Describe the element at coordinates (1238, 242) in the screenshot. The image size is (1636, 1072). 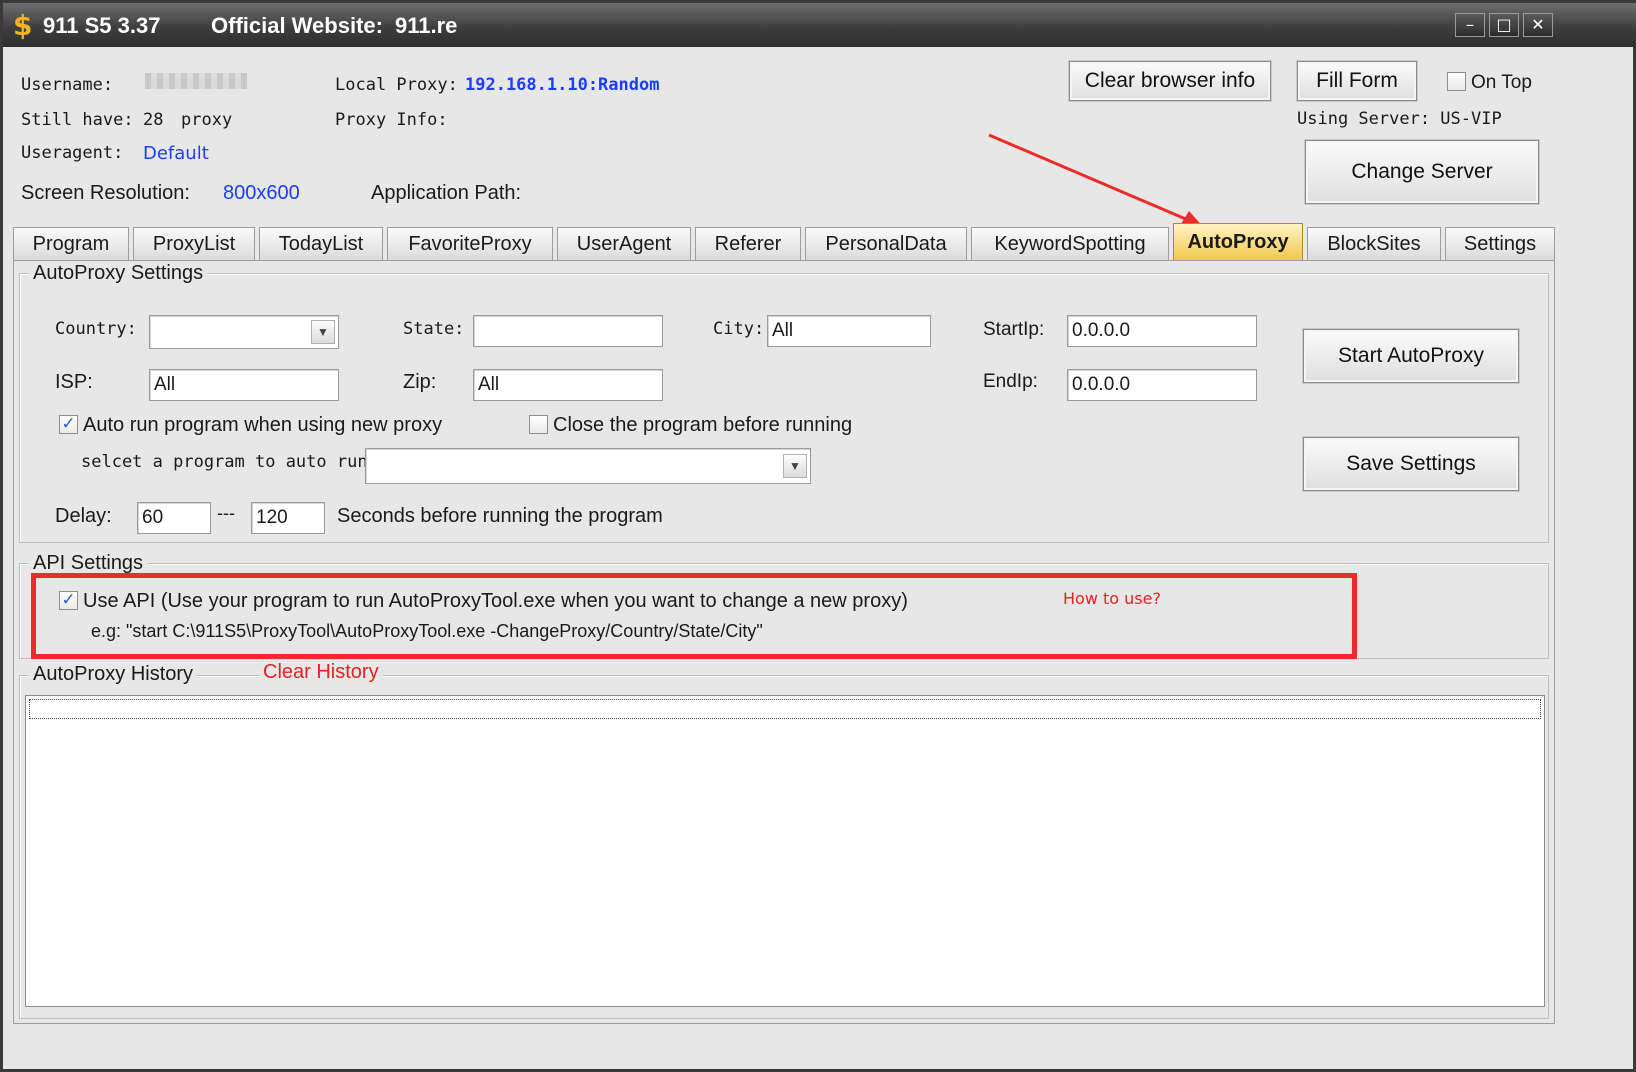
I see `tab-autoproxy: AutoProxy` at that location.